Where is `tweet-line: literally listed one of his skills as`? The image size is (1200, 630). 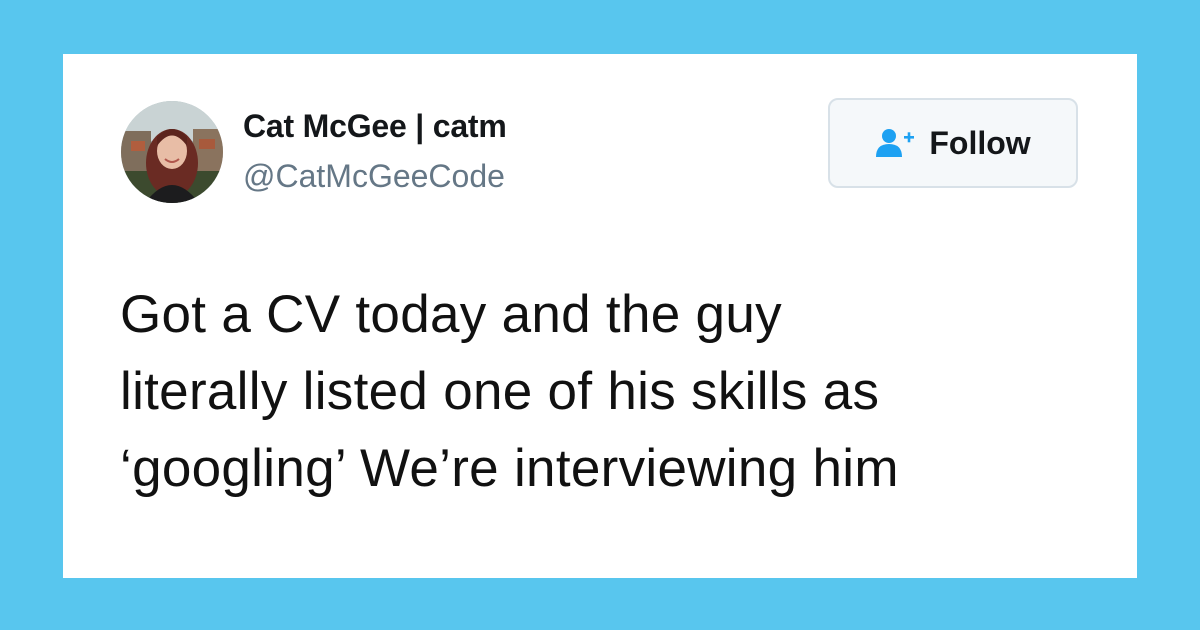
tweet-line: literally listed one of his skills as is located at coordinates (500, 391).